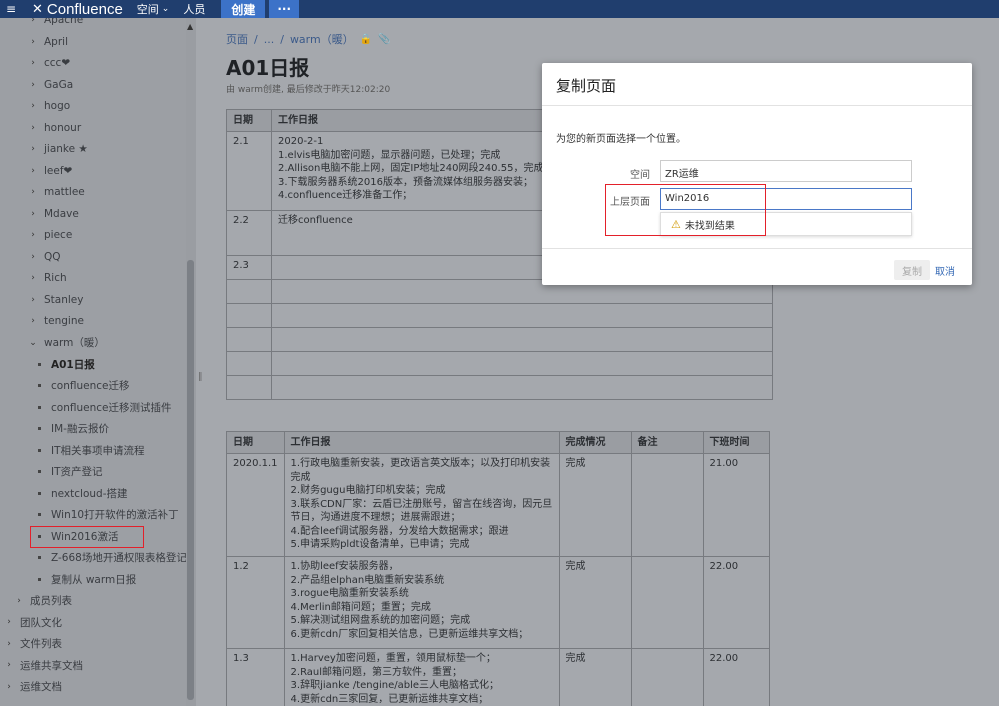 Image resolution: width=999 pixels, height=706 pixels. What do you see at coordinates (33, 343) in the screenshot?
I see `chevron-down-icon: ⌄` at bounding box center [33, 343].